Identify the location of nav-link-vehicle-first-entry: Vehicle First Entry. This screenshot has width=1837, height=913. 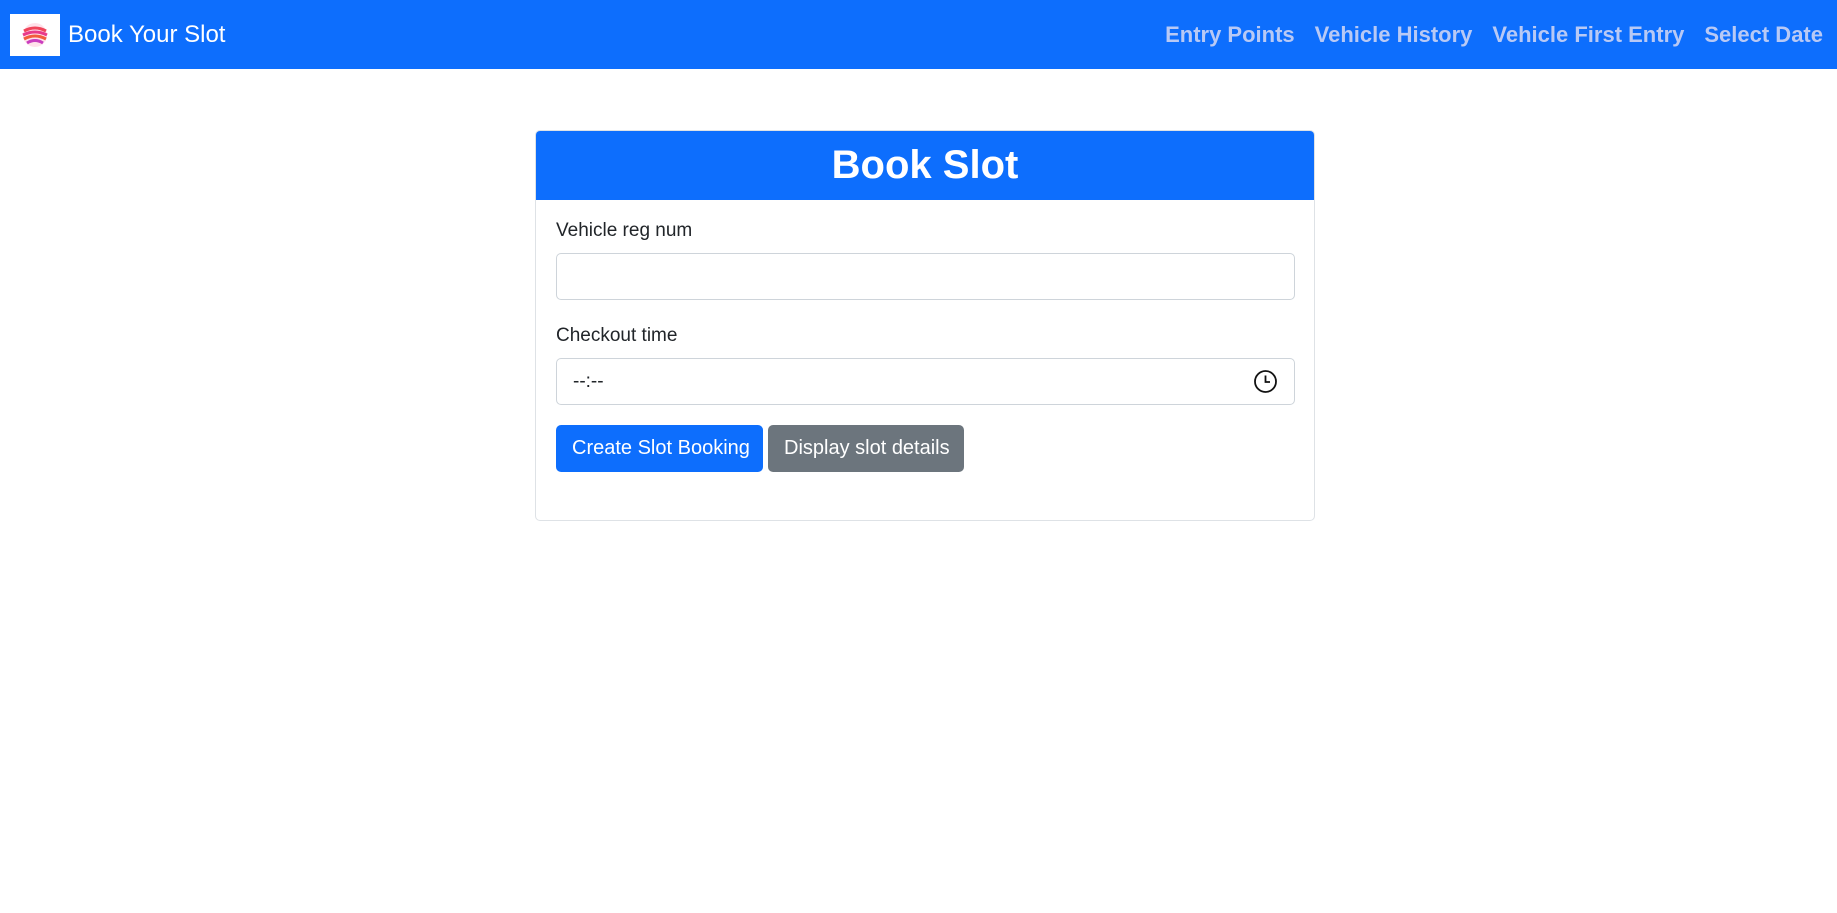
(1588, 35).